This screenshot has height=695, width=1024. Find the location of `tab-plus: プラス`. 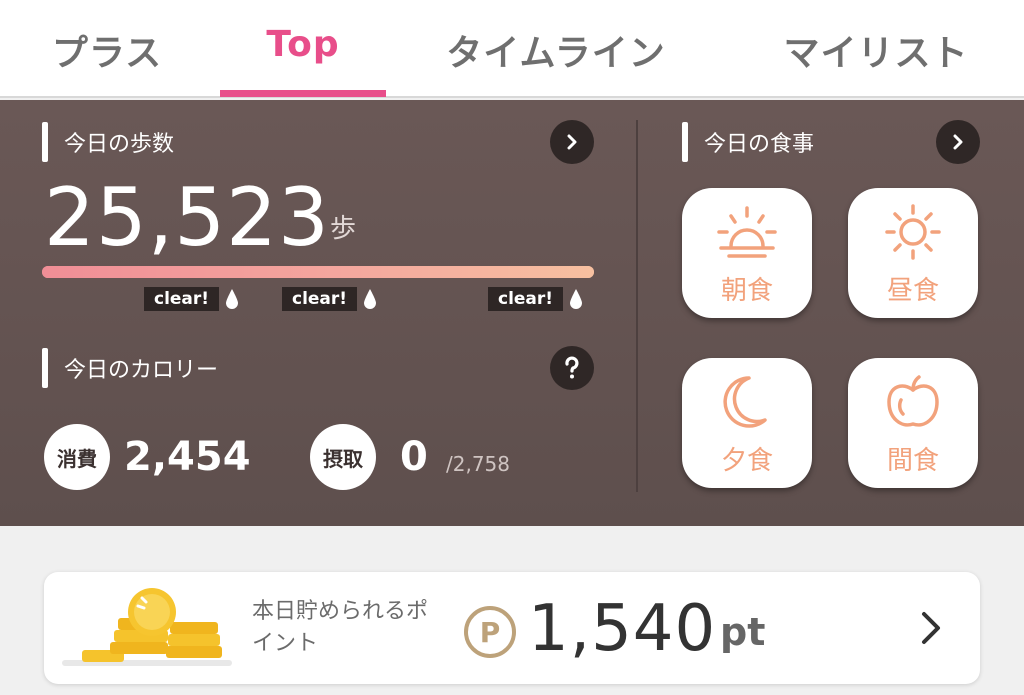

tab-plus: プラス is located at coordinates (107, 50).